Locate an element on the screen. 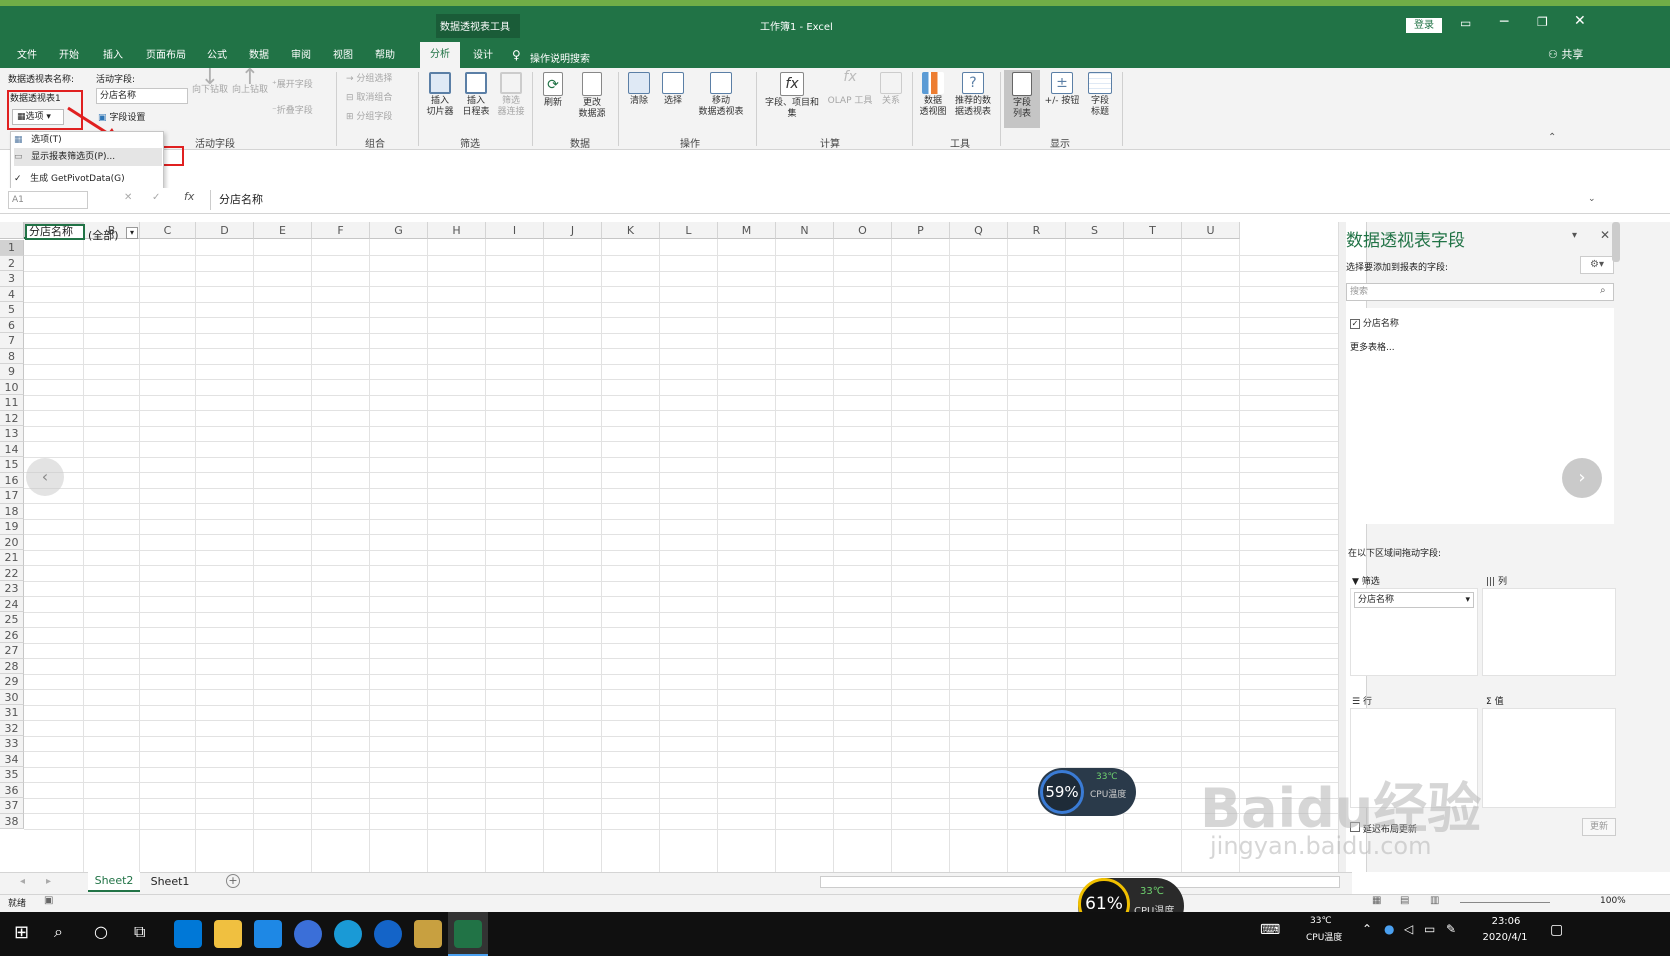  gear-icon: ⚙▾ is located at coordinates (1597, 265).